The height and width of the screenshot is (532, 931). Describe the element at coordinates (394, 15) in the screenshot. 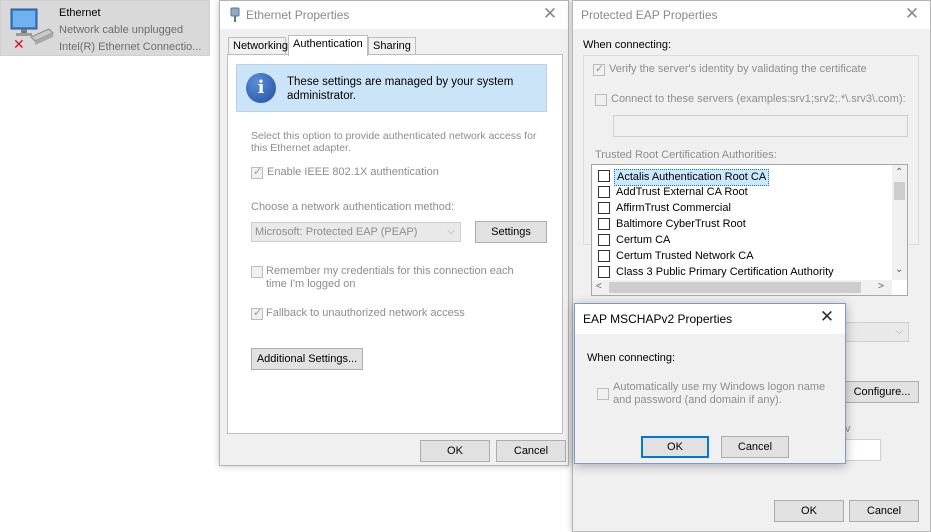

I see `ethernet-properties-titlebar: Ethernet Properties ✕` at that location.